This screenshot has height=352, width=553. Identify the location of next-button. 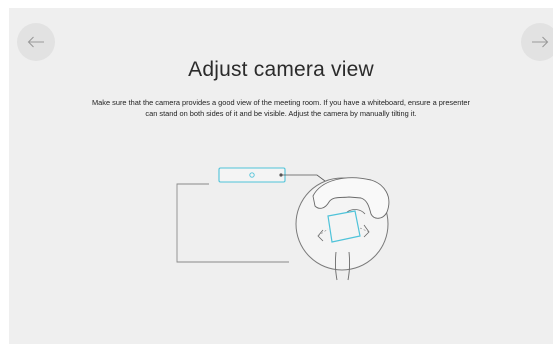
(537, 42).